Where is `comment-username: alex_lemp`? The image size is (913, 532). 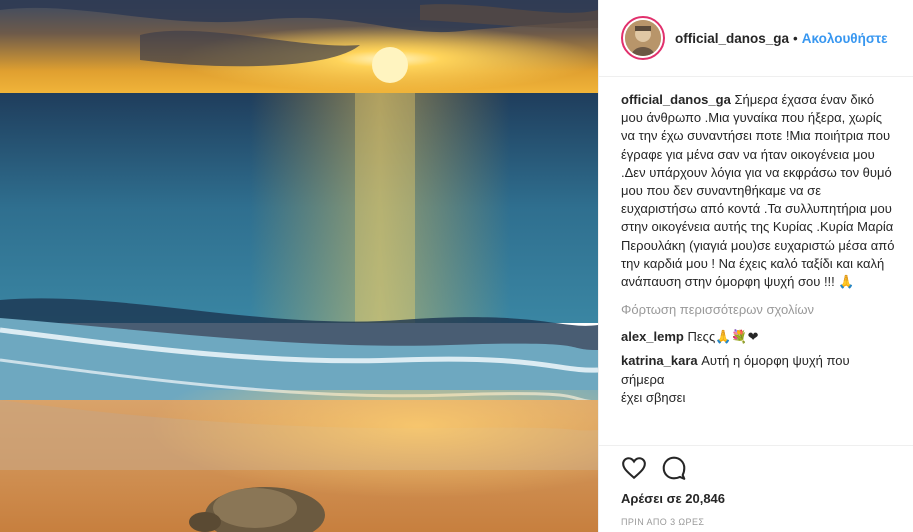 comment-username: alex_lemp is located at coordinates (652, 336).